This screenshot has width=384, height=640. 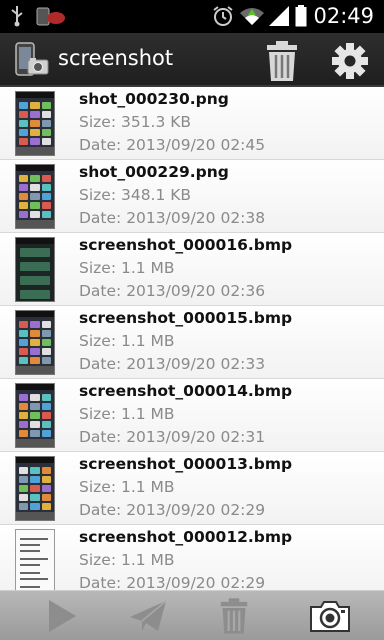 What do you see at coordinates (32, 60) in the screenshot?
I see `app-icon` at bounding box center [32, 60].